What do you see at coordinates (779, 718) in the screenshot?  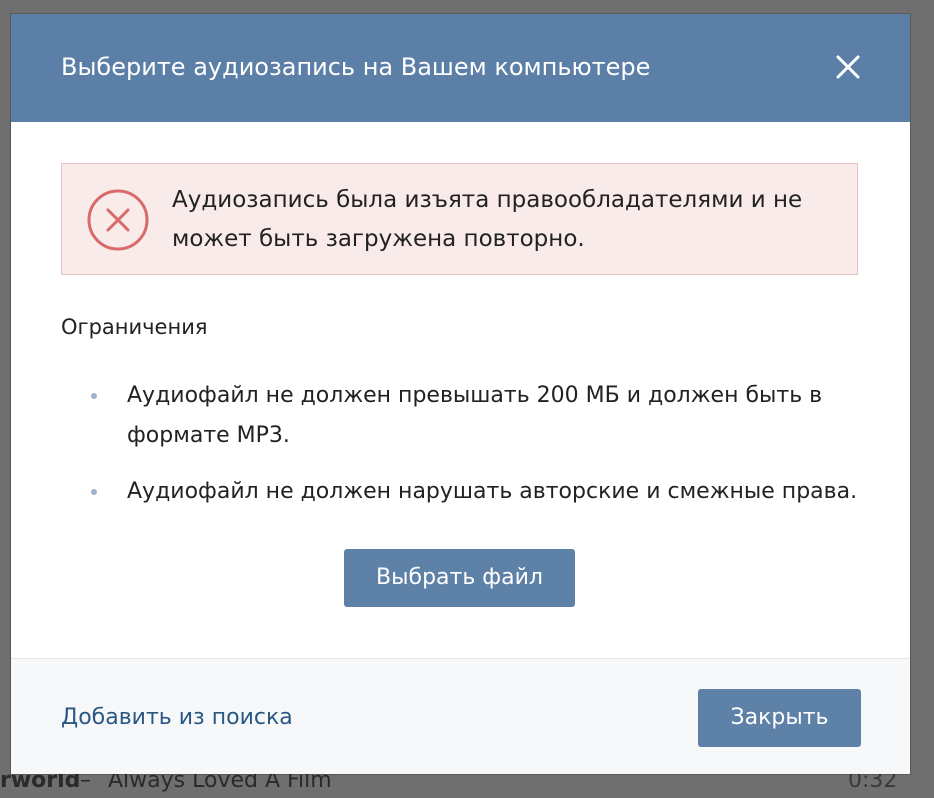 I see `close-button: Закрыть` at bounding box center [779, 718].